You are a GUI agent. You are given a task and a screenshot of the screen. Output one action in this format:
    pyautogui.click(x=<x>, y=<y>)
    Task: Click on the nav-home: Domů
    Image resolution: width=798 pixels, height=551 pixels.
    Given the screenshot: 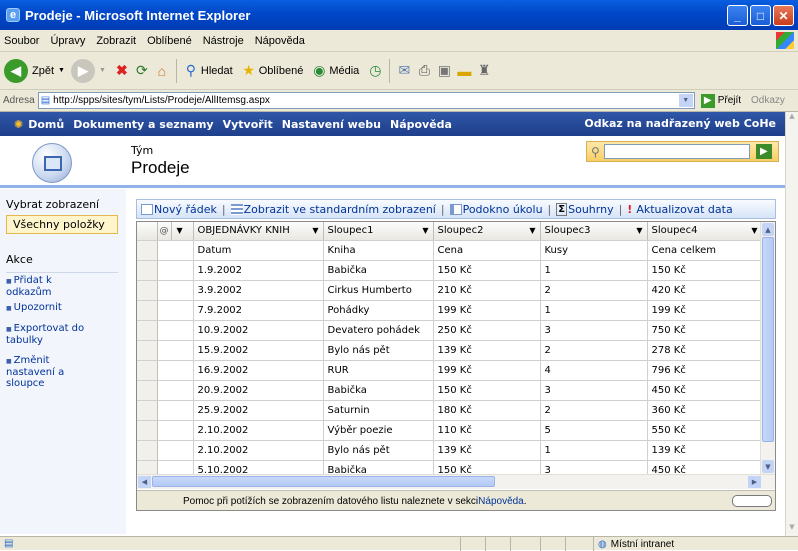 What is the action you would take?
    pyautogui.click(x=46, y=124)
    